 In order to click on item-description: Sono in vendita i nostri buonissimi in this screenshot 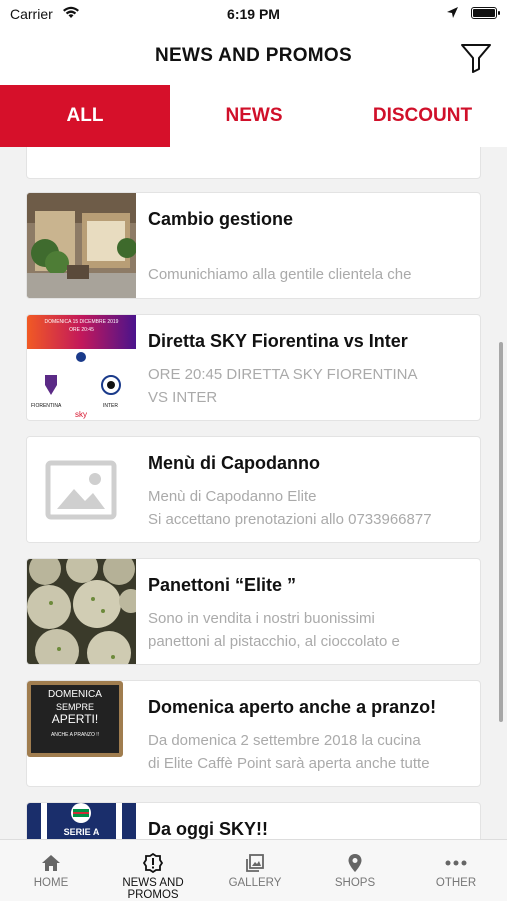, I will do `click(261, 618)`.